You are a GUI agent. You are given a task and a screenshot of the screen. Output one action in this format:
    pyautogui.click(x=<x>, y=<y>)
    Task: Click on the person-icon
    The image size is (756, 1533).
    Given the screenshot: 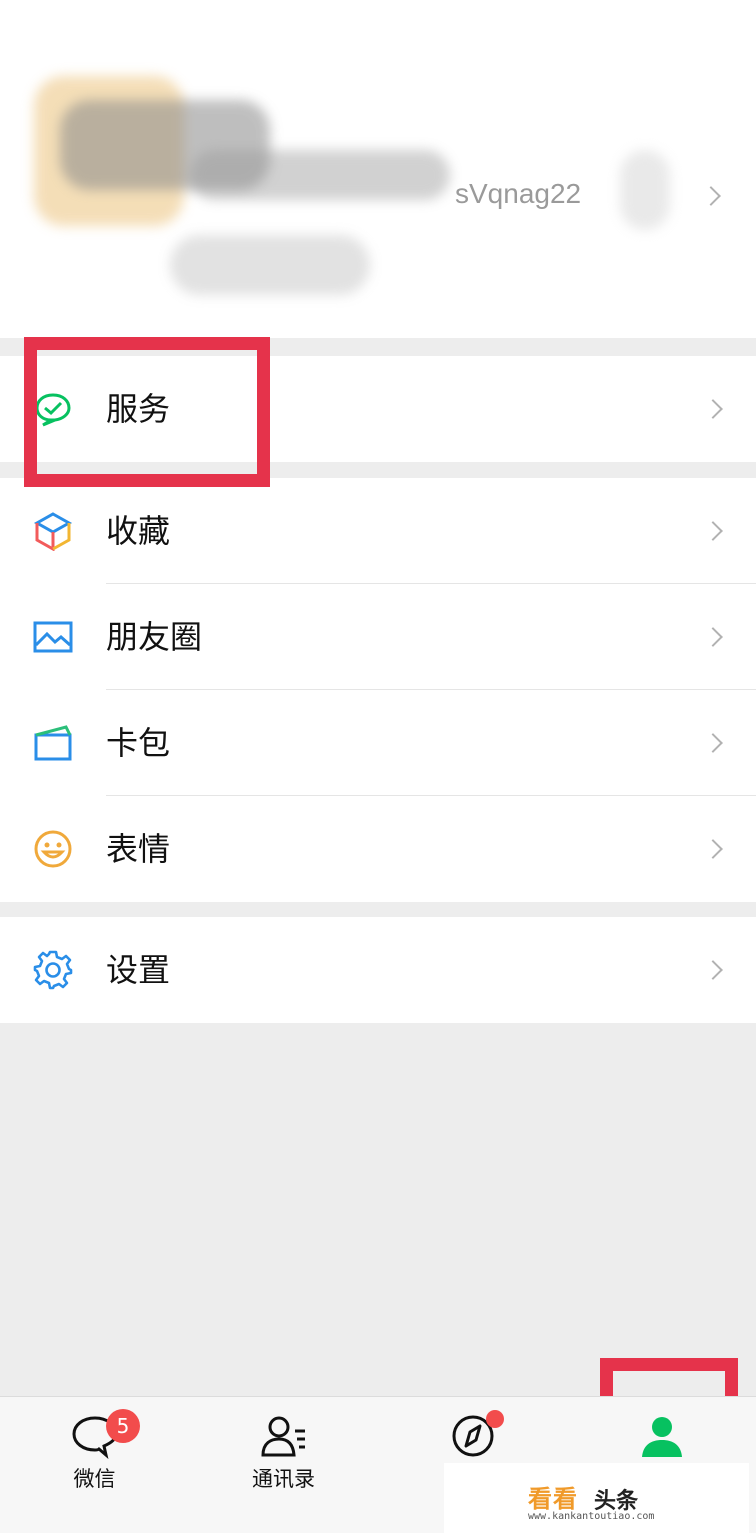 What is the action you would take?
    pyautogui.click(x=661, y=1437)
    